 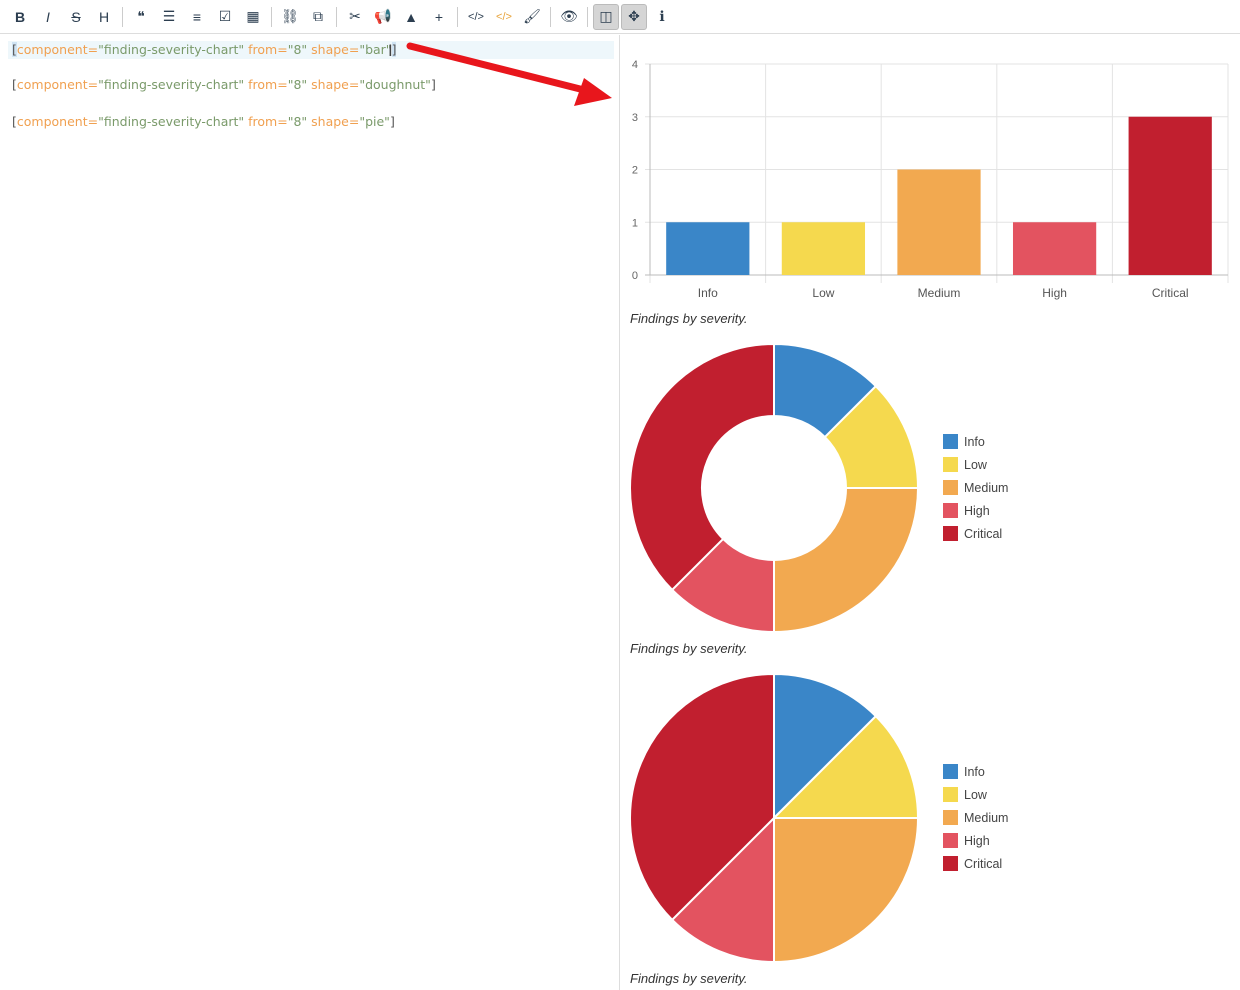 What do you see at coordinates (390, 50) in the screenshot?
I see `text-cursor-icon: I` at bounding box center [390, 50].